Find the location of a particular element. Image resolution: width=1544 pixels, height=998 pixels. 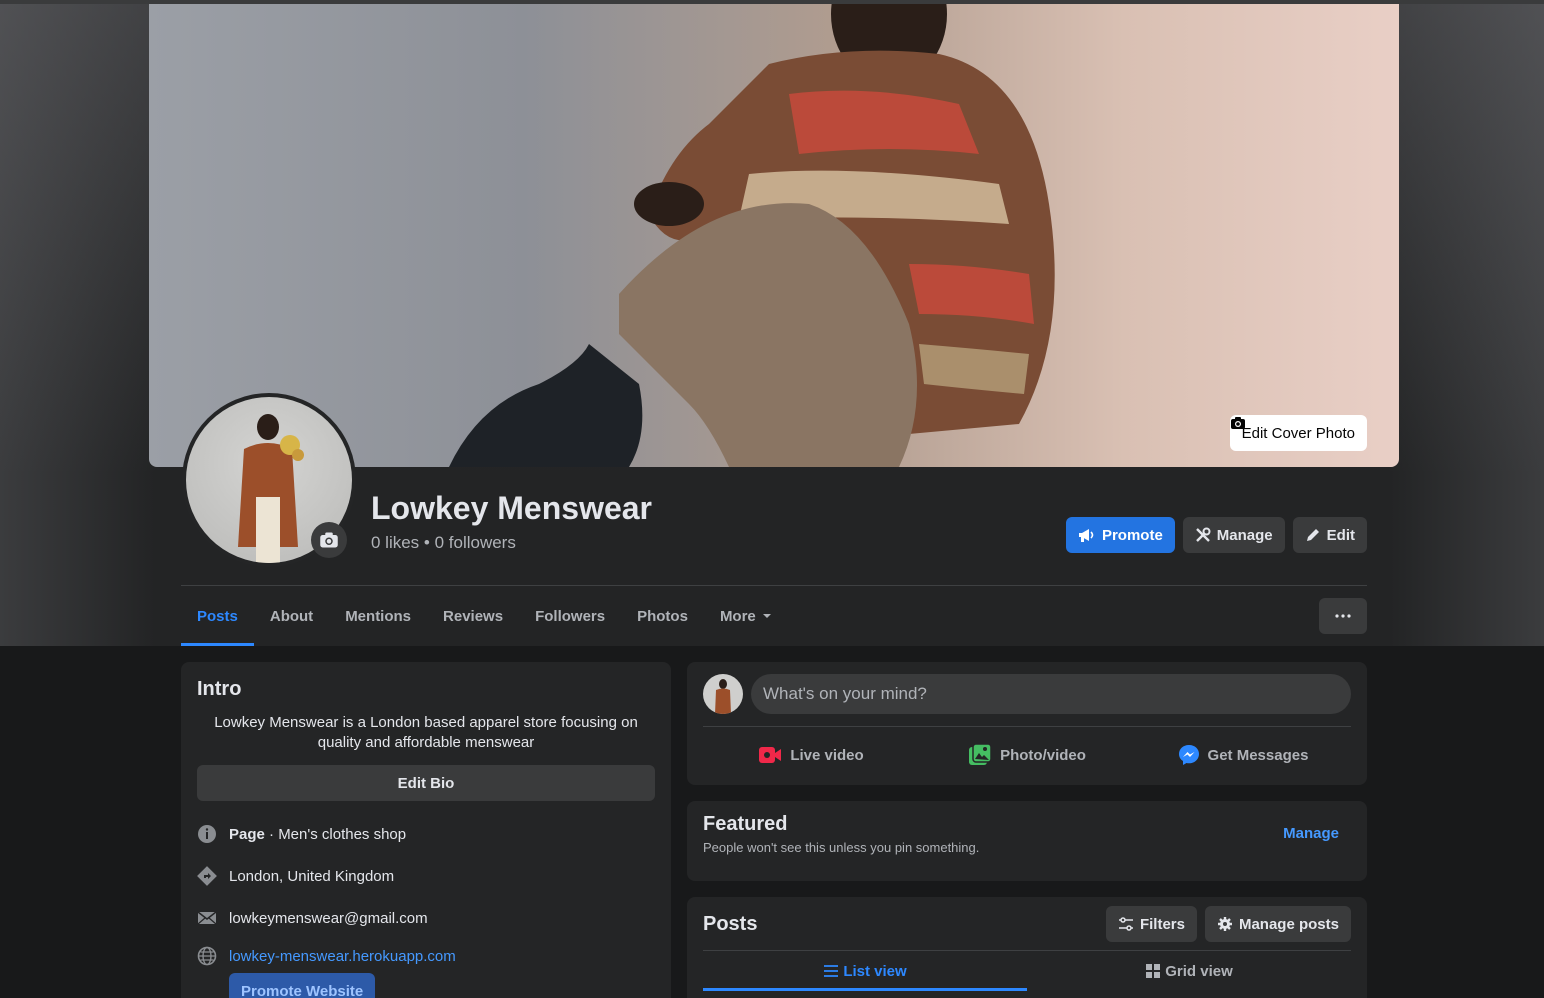

info-location-row: London, United Kingdom is located at coordinates (426, 876).